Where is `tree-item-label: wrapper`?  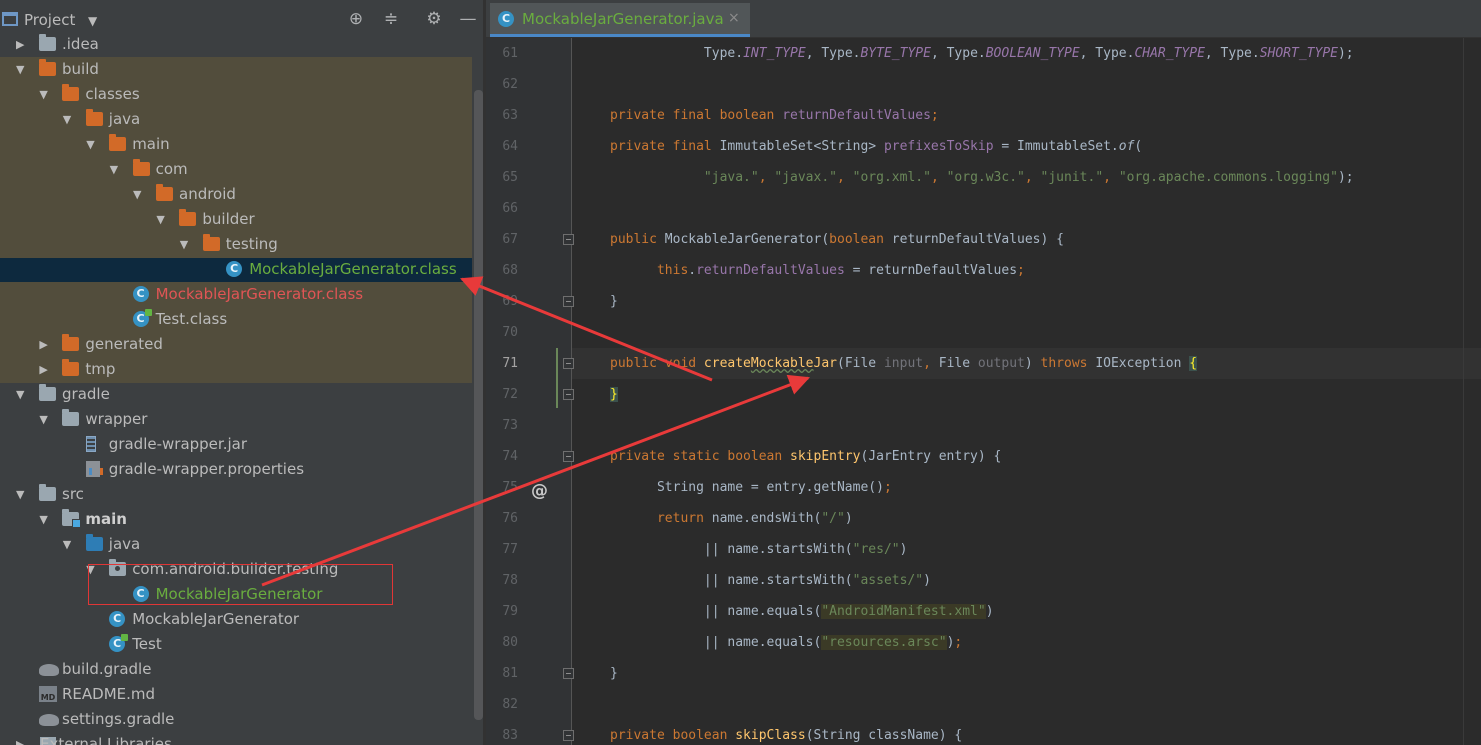 tree-item-label: wrapper is located at coordinates (116, 419).